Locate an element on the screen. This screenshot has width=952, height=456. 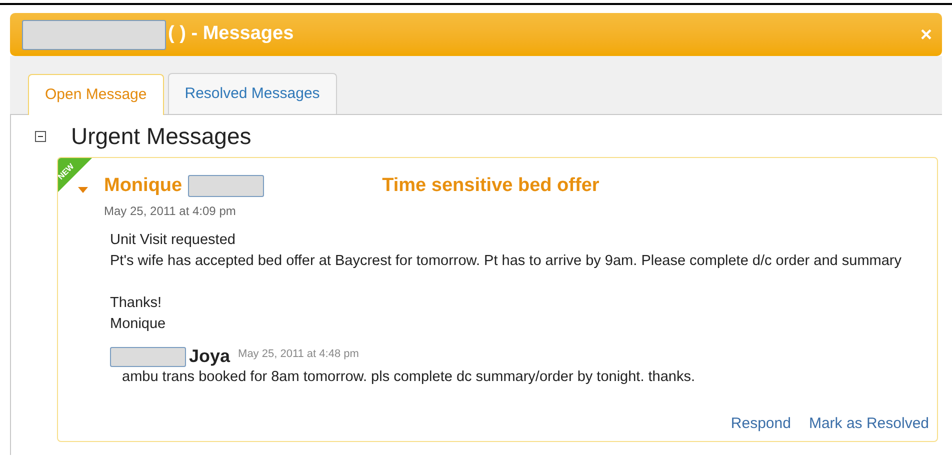
caret-icon is located at coordinates (83, 190).